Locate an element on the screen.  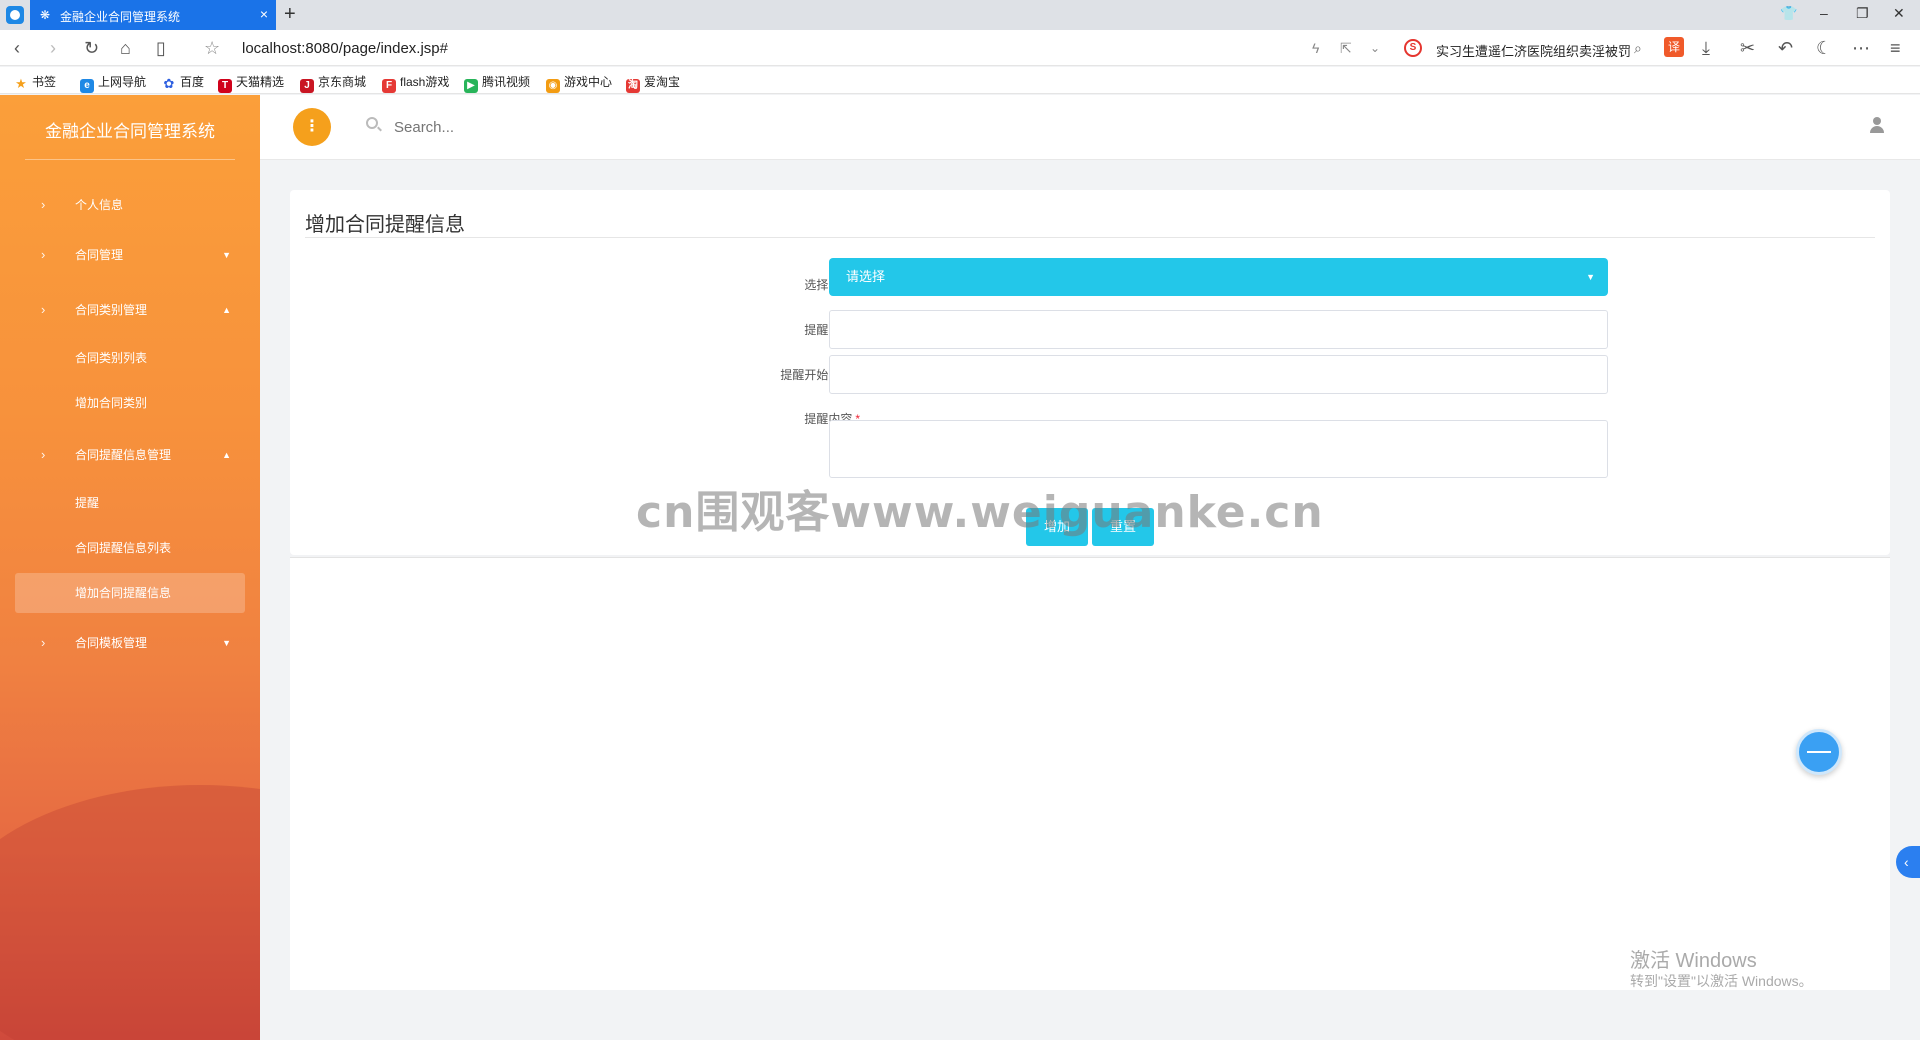
sidebar-subitem-add-category: 增加合同类别 is located at coordinates (130, 403).